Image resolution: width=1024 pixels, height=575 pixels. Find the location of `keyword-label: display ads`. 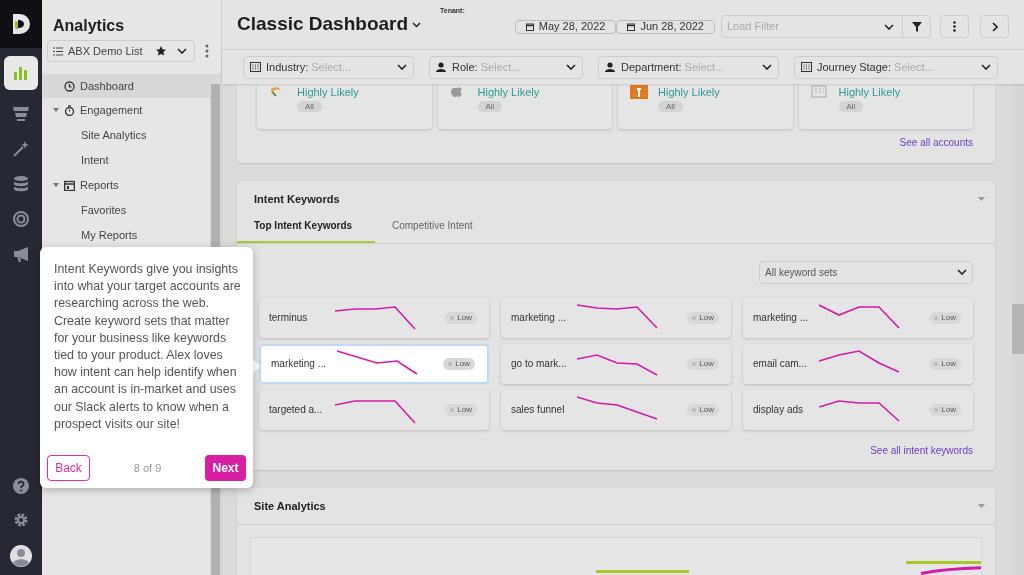

keyword-label: display ads is located at coordinates (779, 410).